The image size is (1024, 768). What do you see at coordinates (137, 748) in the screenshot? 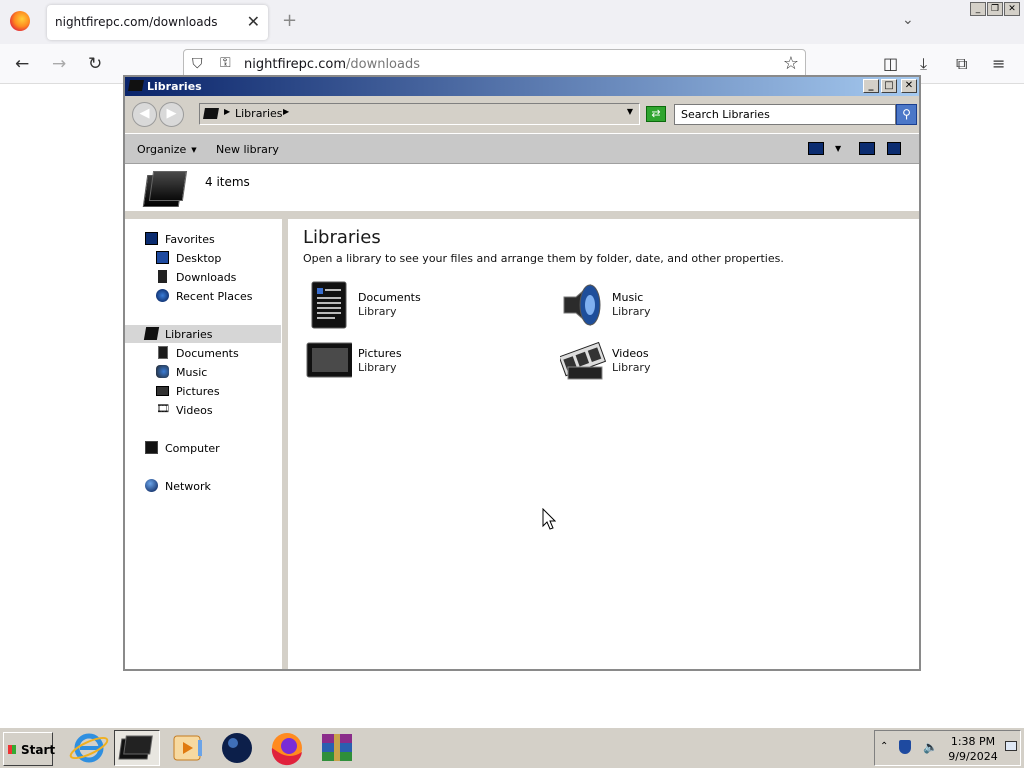
I see `explorer-taskbar-icon` at bounding box center [137, 748].